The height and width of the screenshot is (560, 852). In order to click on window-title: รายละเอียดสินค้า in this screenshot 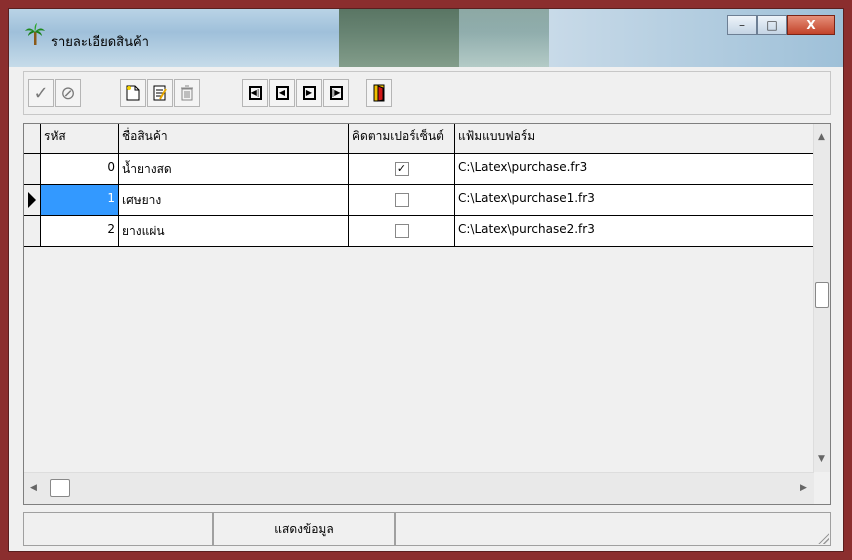, I will do `click(100, 42)`.